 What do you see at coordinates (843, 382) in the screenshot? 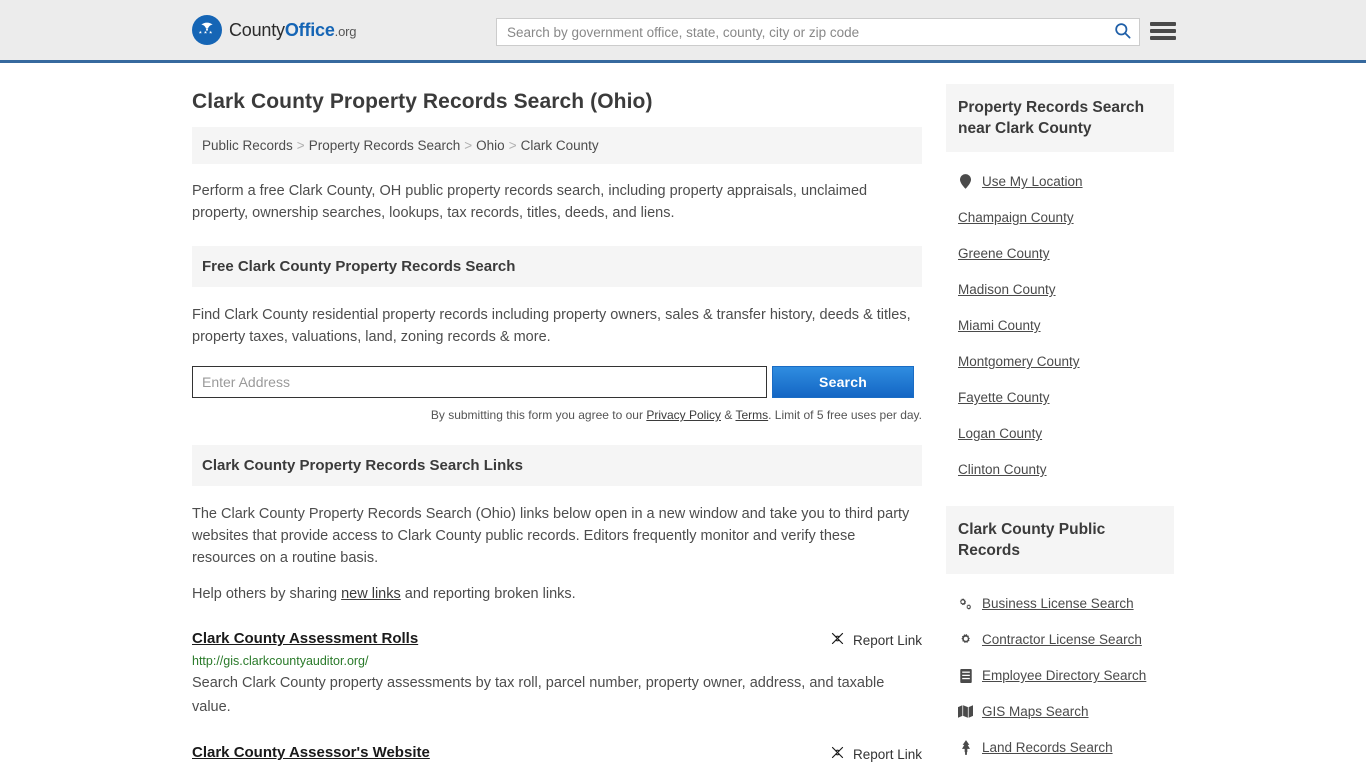
I see `address-search-button: Search` at bounding box center [843, 382].